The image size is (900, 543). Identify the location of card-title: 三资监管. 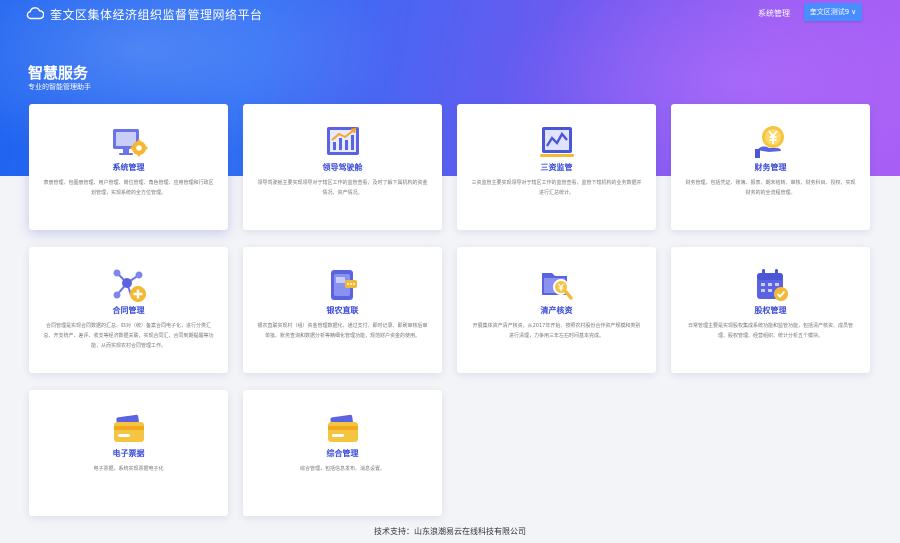
(556, 167).